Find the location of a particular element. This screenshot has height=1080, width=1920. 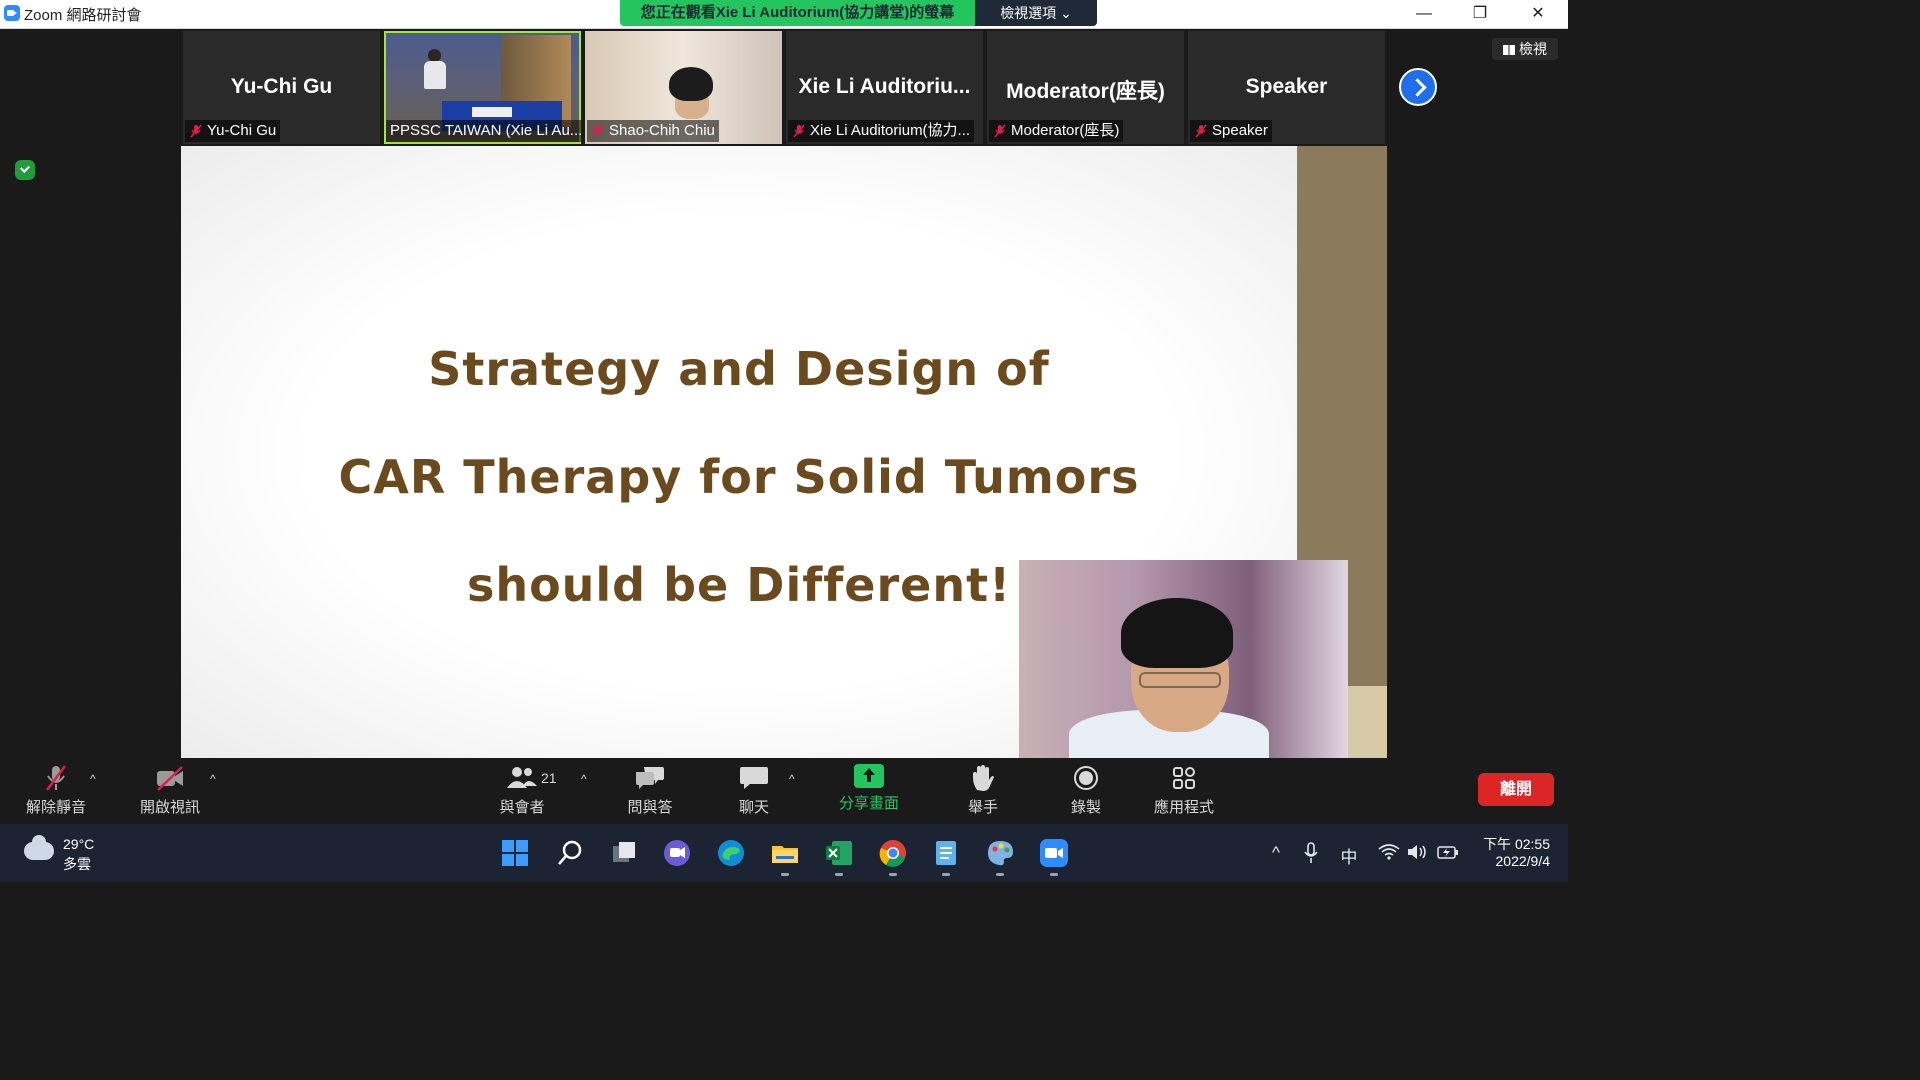

encryption-shield-icon is located at coordinates (25, 170).